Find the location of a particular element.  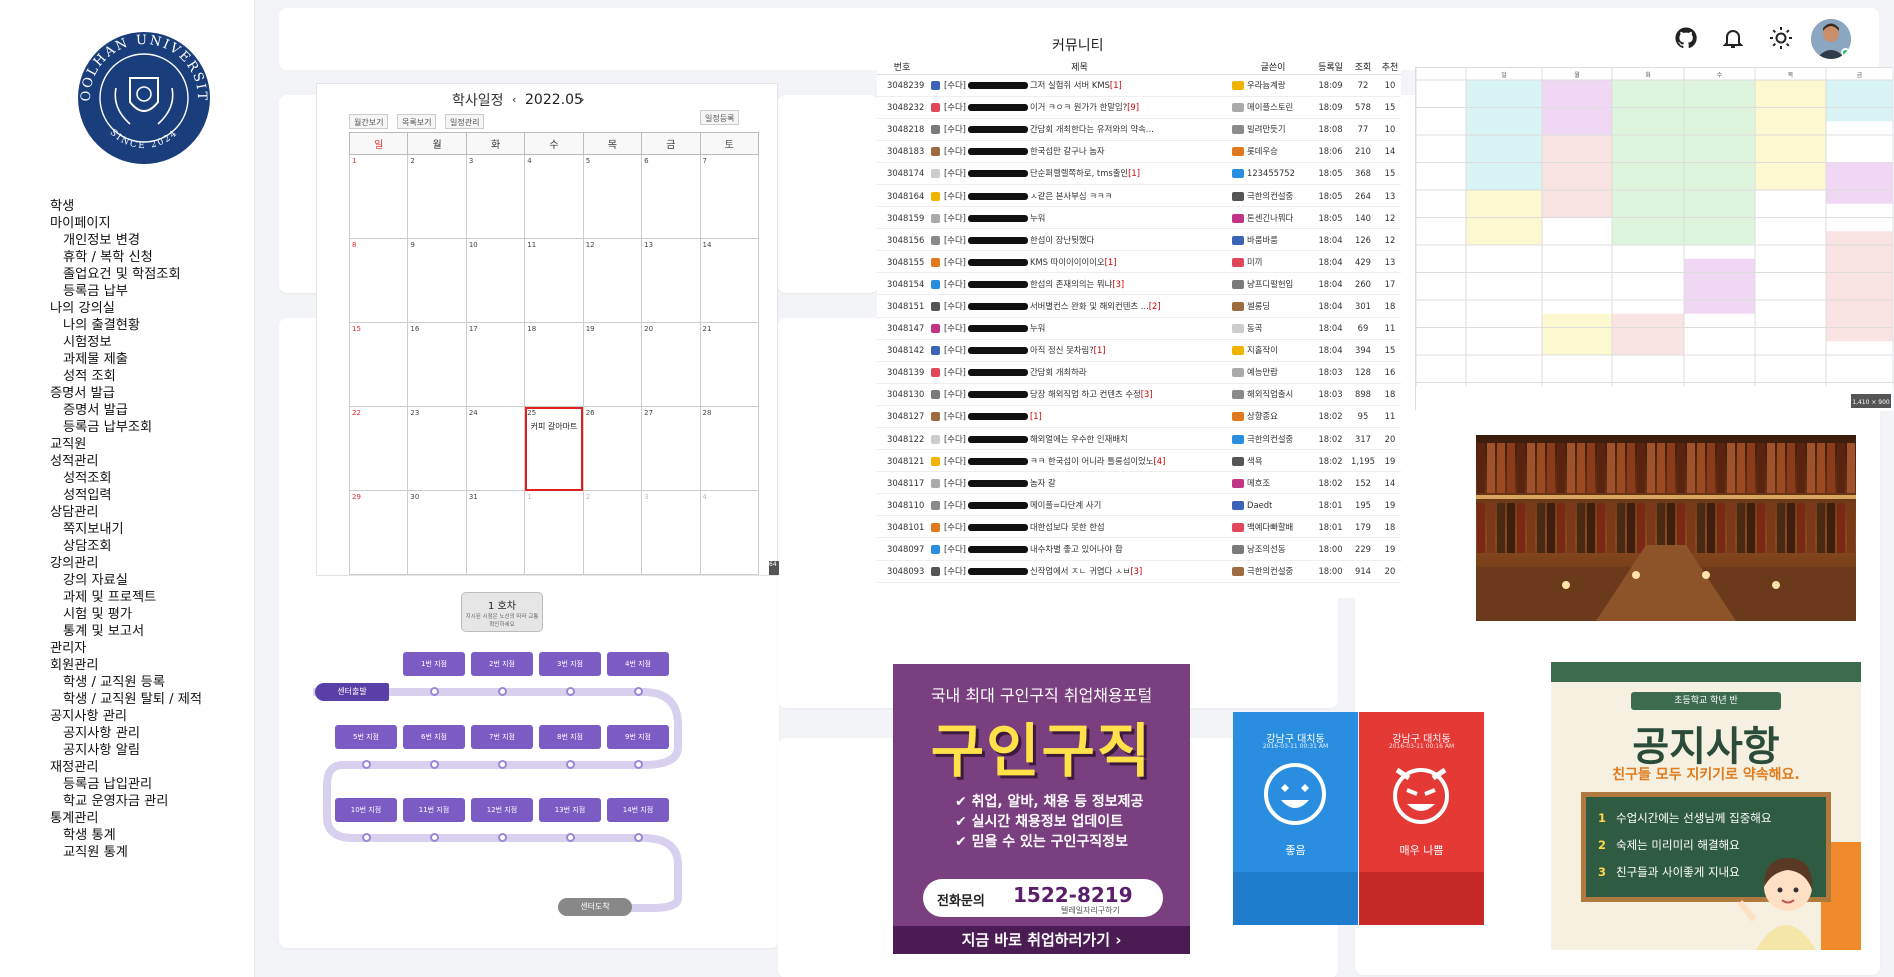

route-stop: 5번 지점 is located at coordinates (366, 737).